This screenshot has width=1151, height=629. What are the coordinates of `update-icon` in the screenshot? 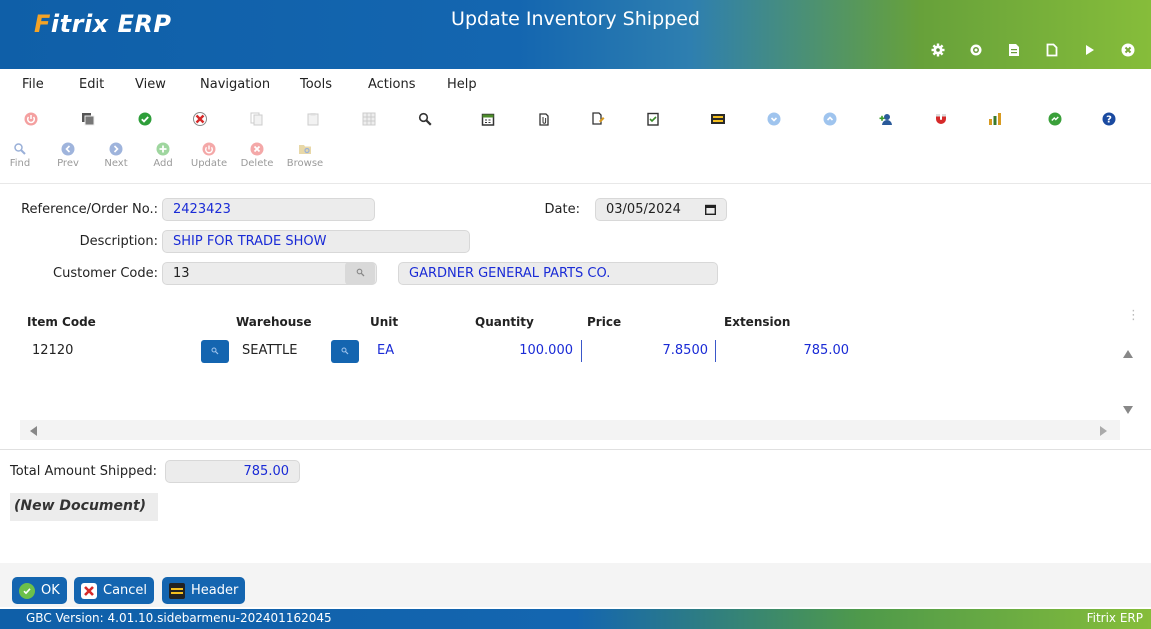 It's located at (209, 149).